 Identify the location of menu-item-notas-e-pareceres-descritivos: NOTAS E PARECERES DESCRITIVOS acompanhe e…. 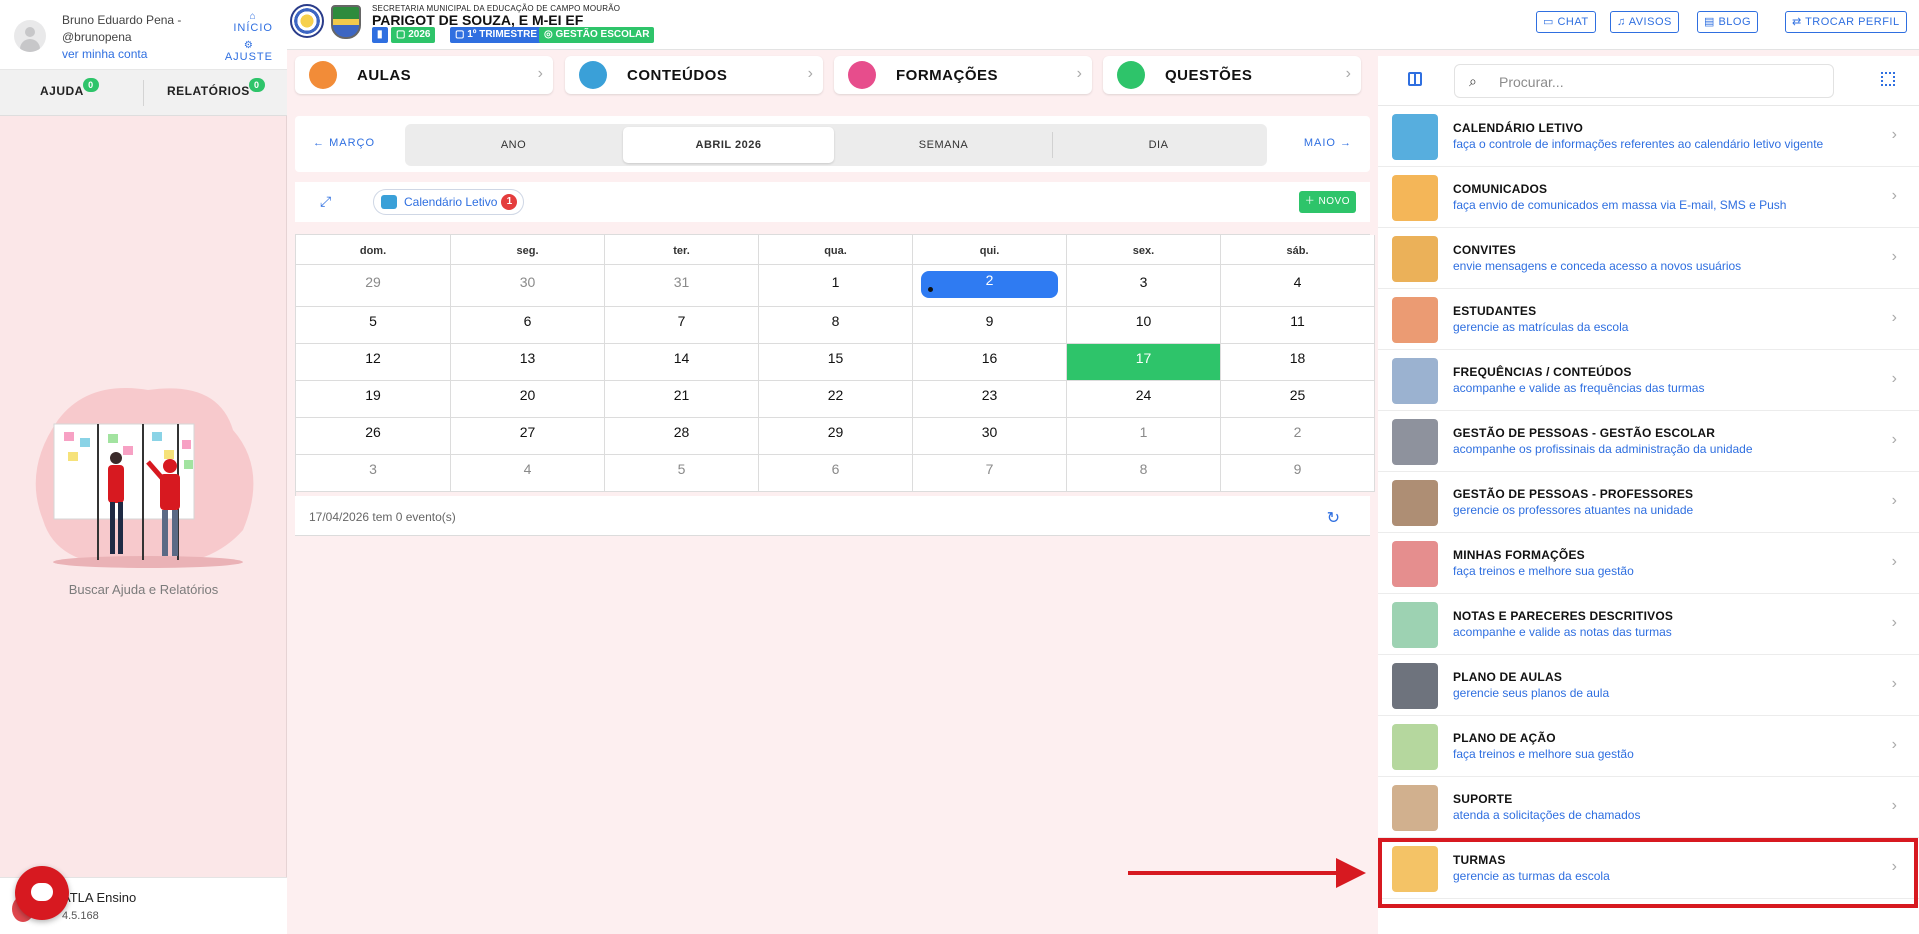
(1648, 624).